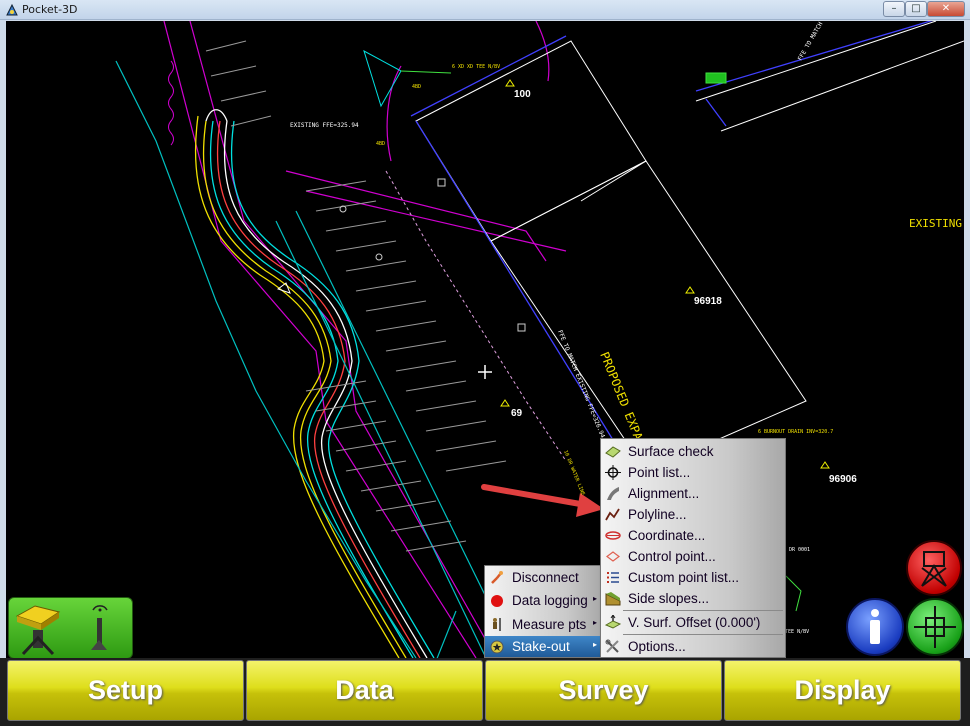  I want to click on rover-stop-icon, so click(934, 569).